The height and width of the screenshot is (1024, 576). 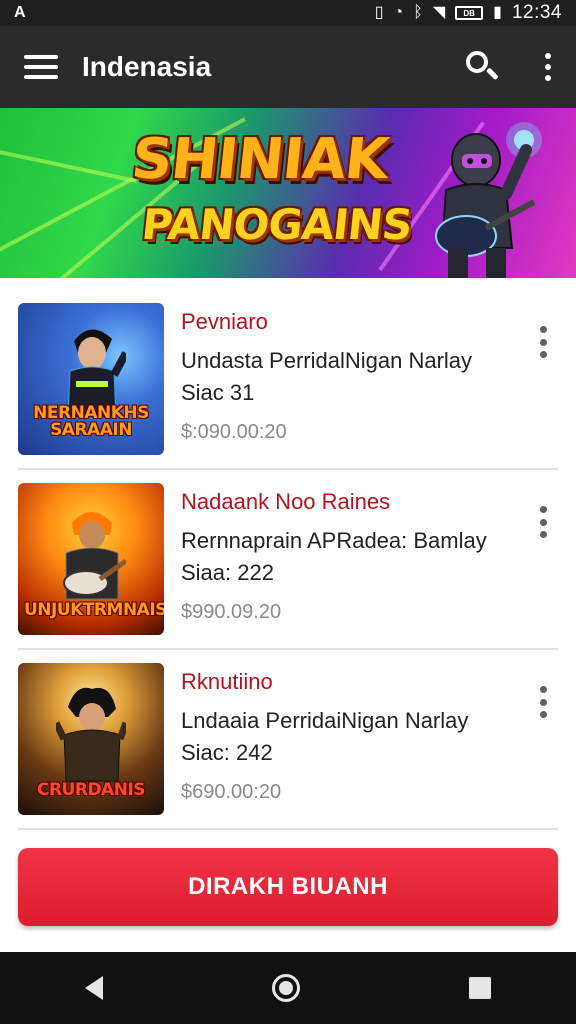 I want to click on item-description: Rernnaprain APRadea: Bamlay, so click(x=334, y=540).